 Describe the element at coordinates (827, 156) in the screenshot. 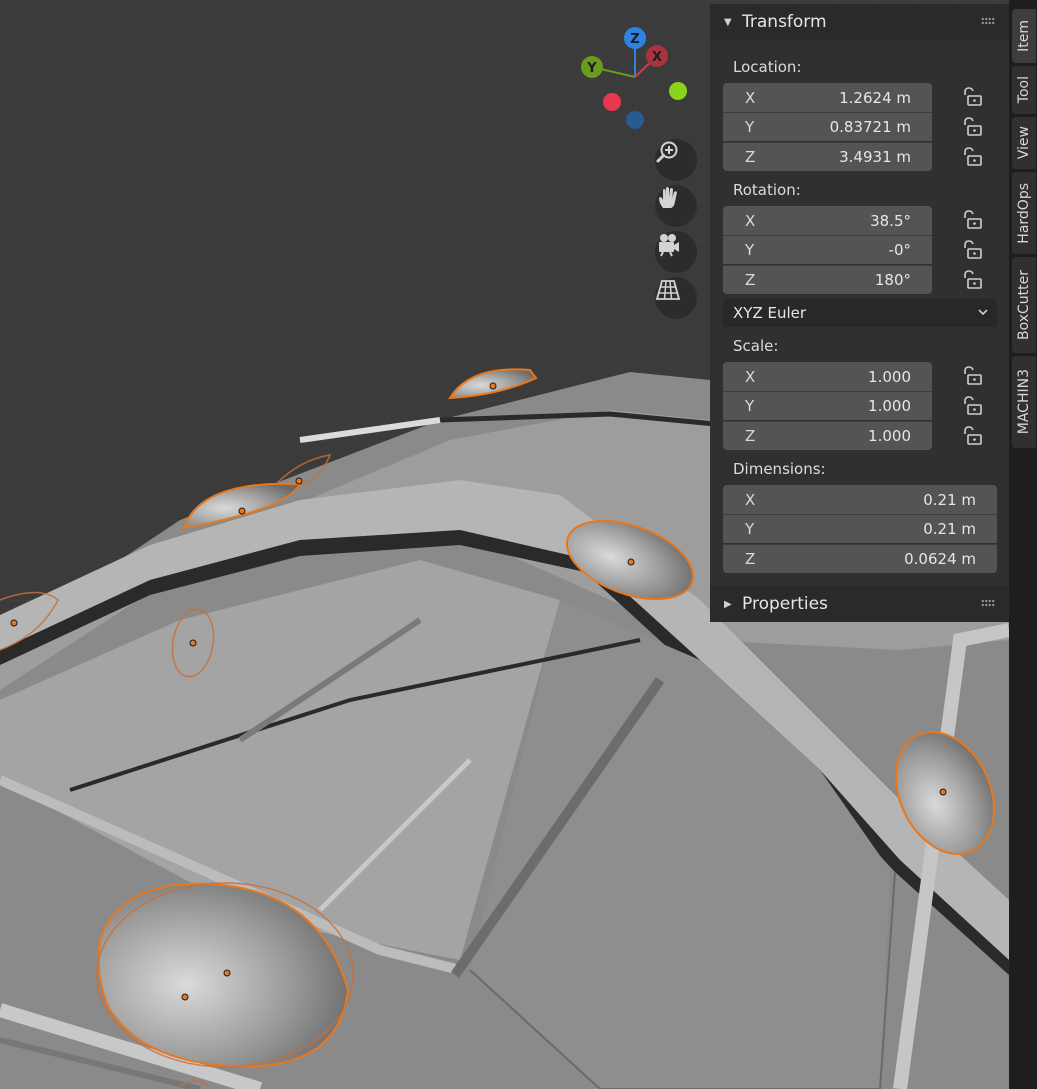

I see `location-z-field: Z 3.4931 m` at that location.